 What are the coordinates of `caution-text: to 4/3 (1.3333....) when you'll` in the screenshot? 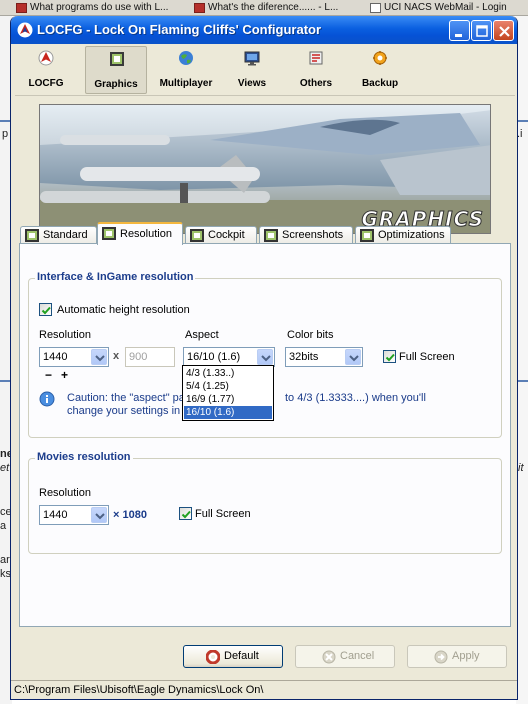 It's located at (355, 398).